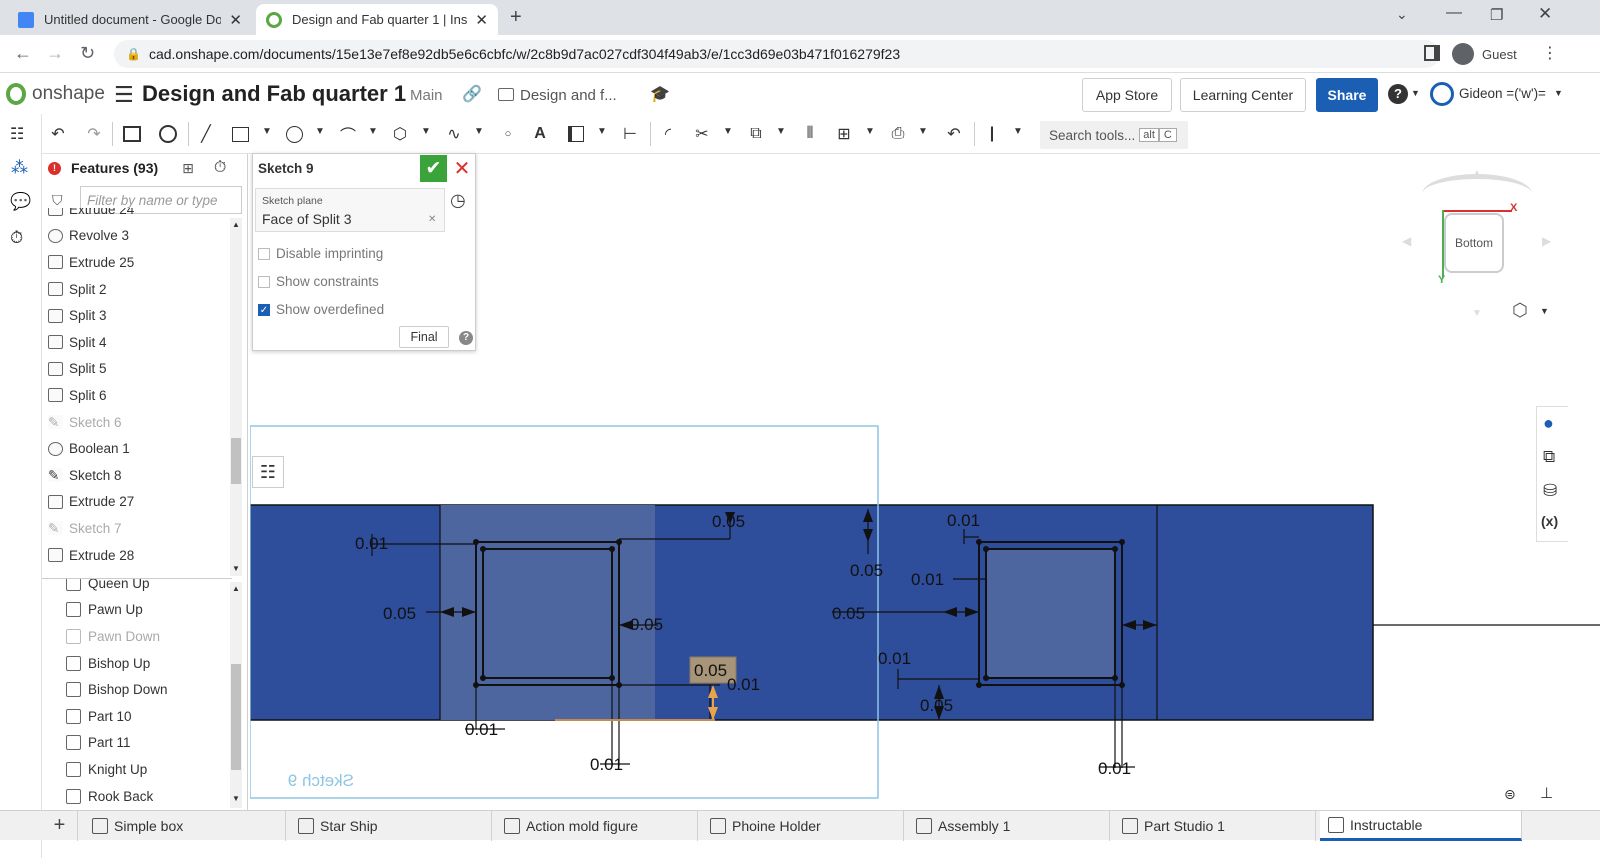 This screenshot has height=858, width=1600. Describe the element at coordinates (432, 219) in the screenshot. I see `clear-selection-icon: ✕` at that location.